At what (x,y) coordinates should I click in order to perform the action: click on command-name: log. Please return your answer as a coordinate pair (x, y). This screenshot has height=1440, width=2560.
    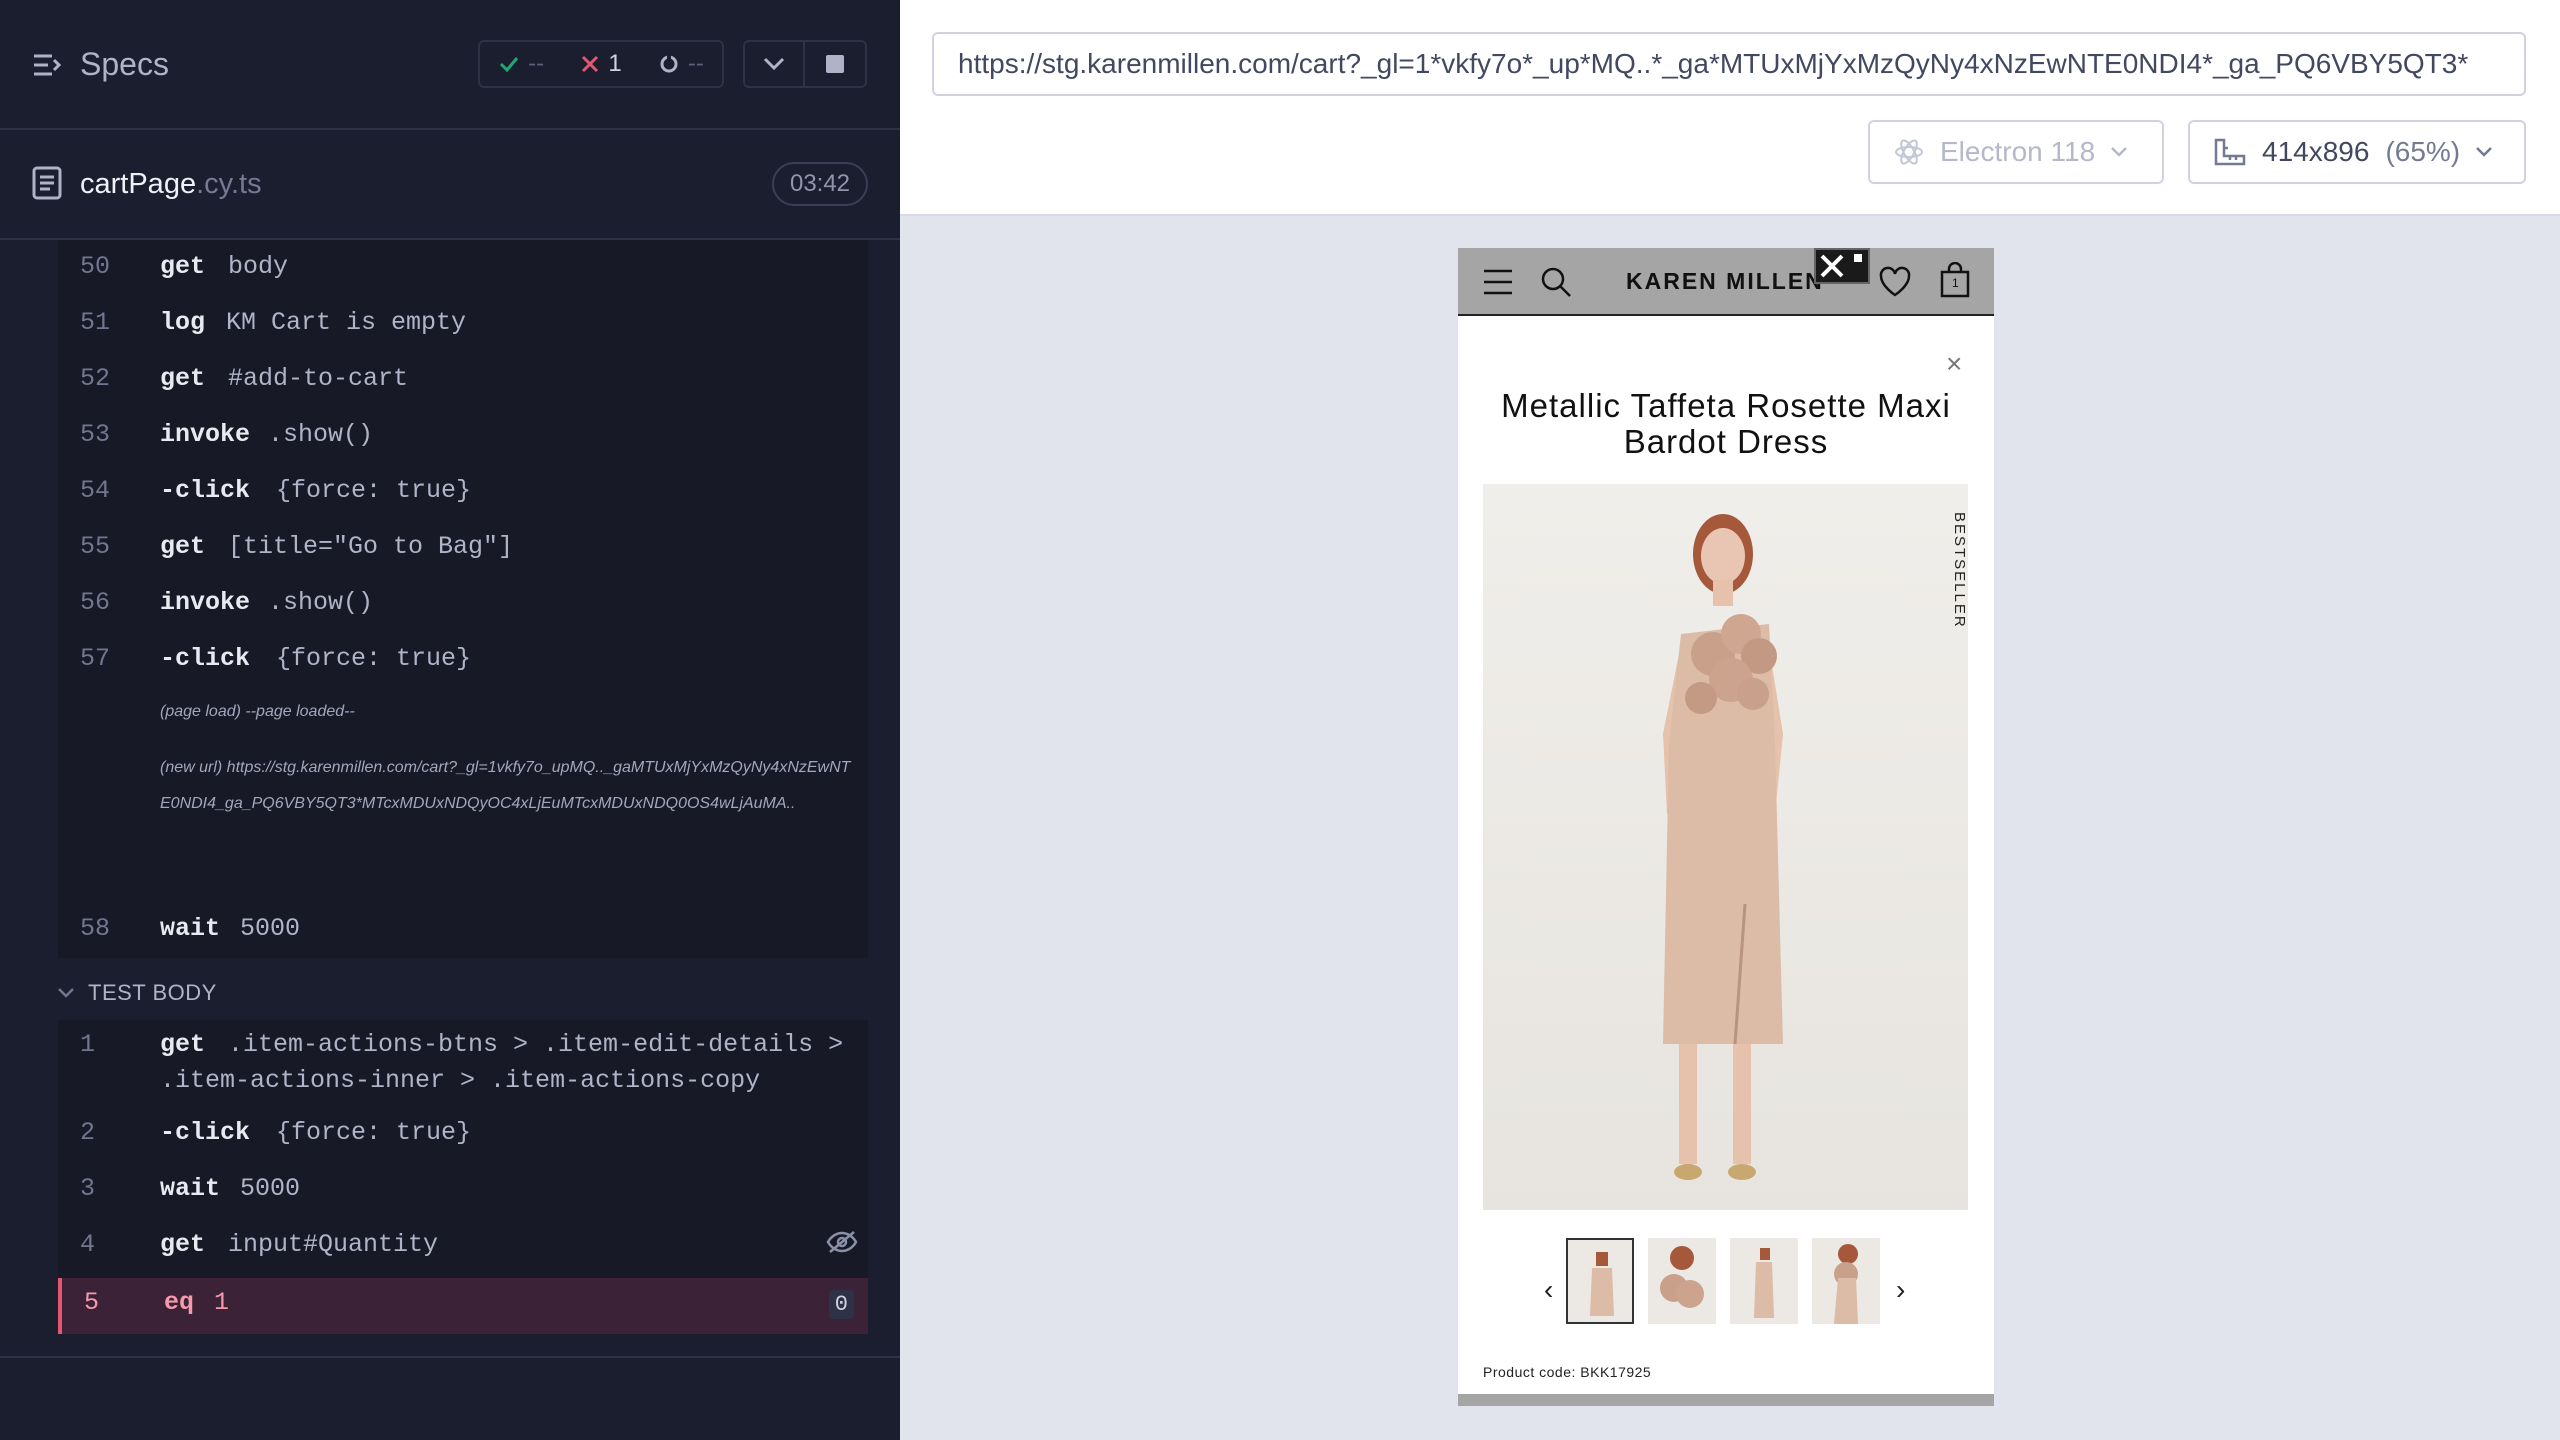
    Looking at the image, I should click on (183, 322).